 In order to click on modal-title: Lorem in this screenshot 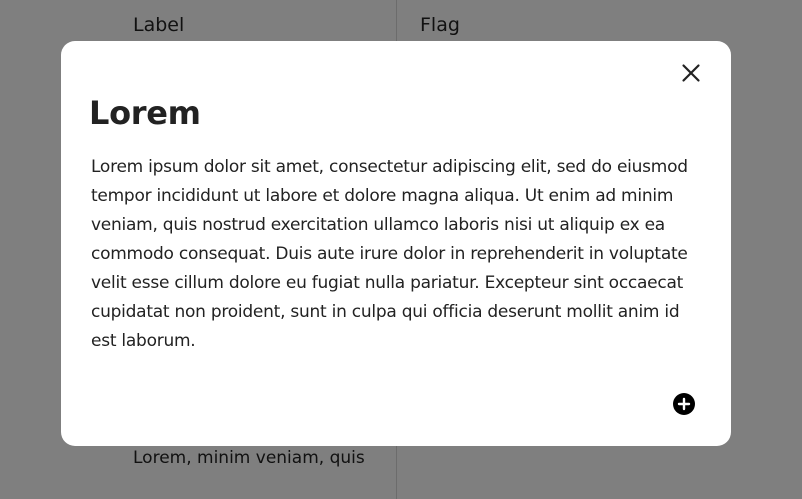, I will do `click(145, 113)`.